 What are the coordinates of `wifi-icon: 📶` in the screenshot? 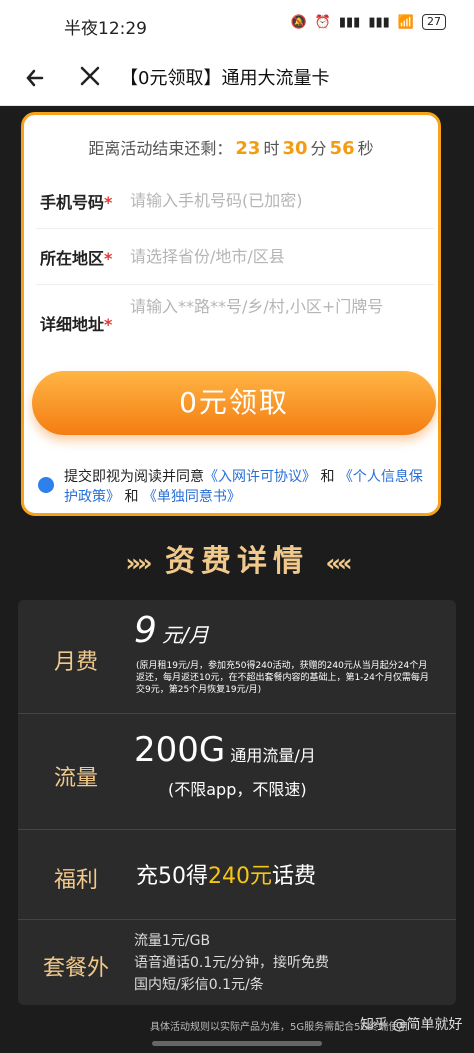 It's located at (405, 22).